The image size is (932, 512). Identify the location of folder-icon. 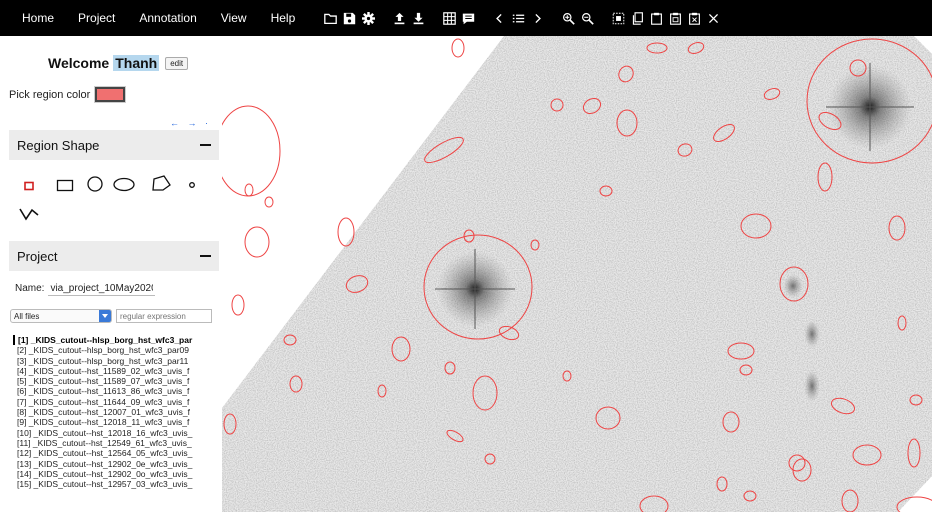
(330, 18).